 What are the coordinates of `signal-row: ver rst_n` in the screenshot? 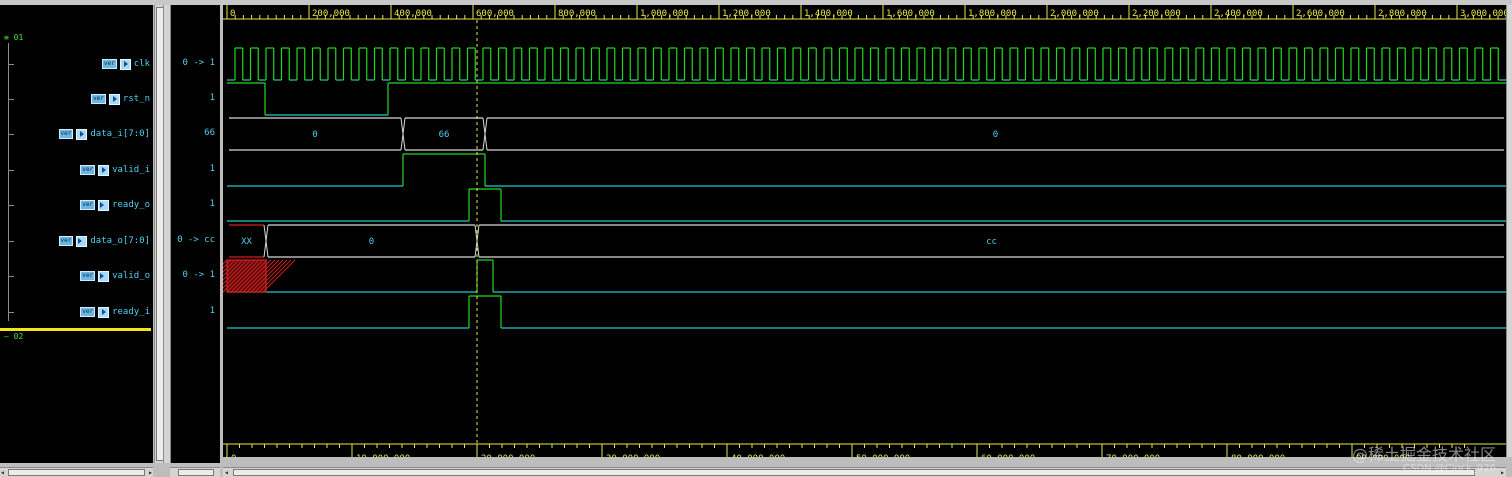 It's located at (120, 99).